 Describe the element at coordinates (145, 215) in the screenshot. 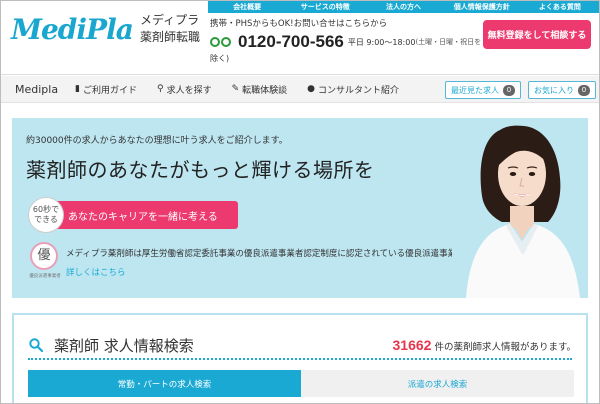

I see `career-consult-button: あなたのキャリアを一緒に考える` at that location.